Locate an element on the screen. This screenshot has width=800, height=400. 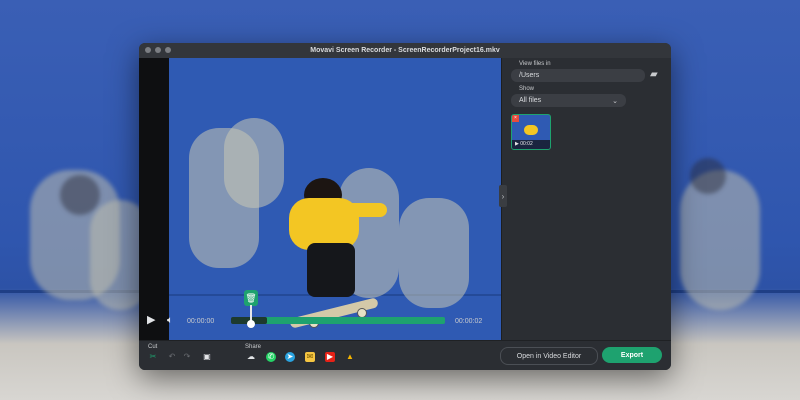
thumbnail-figure is located at coordinates (531, 130).